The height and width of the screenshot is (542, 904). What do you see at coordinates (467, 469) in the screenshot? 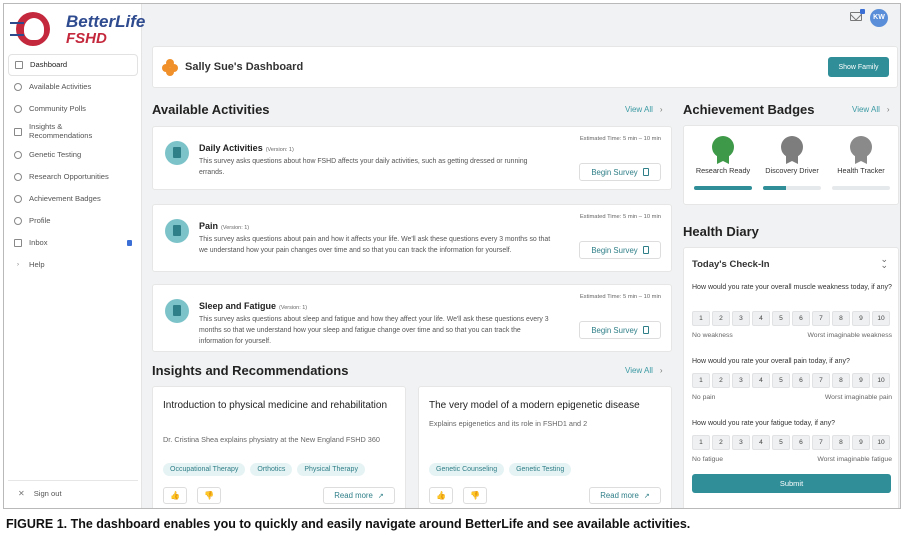
I see `tag: Genetic Counseling` at bounding box center [467, 469].